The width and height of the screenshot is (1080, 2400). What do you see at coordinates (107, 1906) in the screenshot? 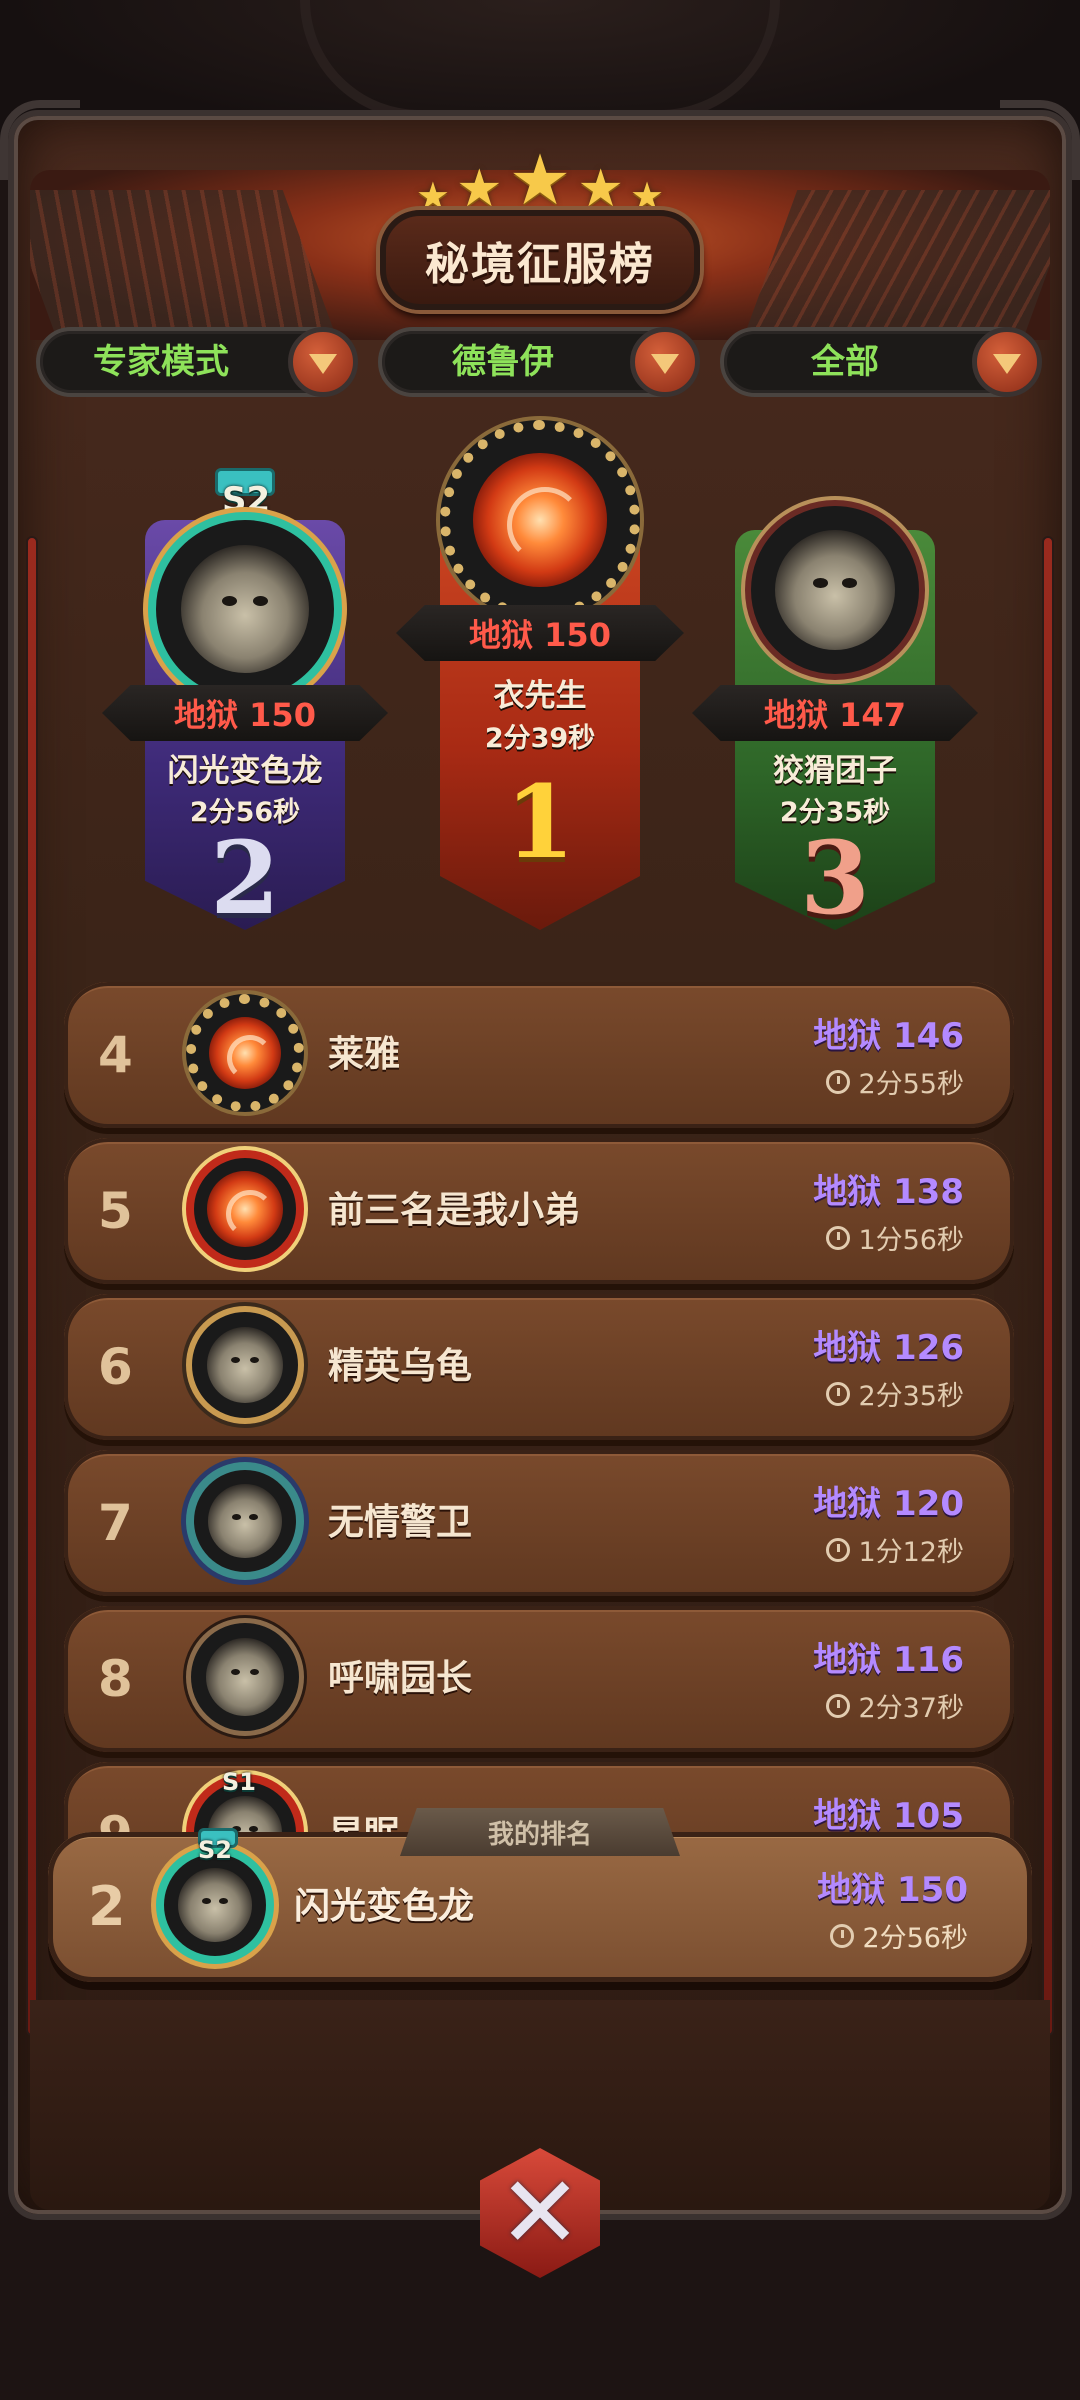
I see `my-rank-number: 2` at bounding box center [107, 1906].